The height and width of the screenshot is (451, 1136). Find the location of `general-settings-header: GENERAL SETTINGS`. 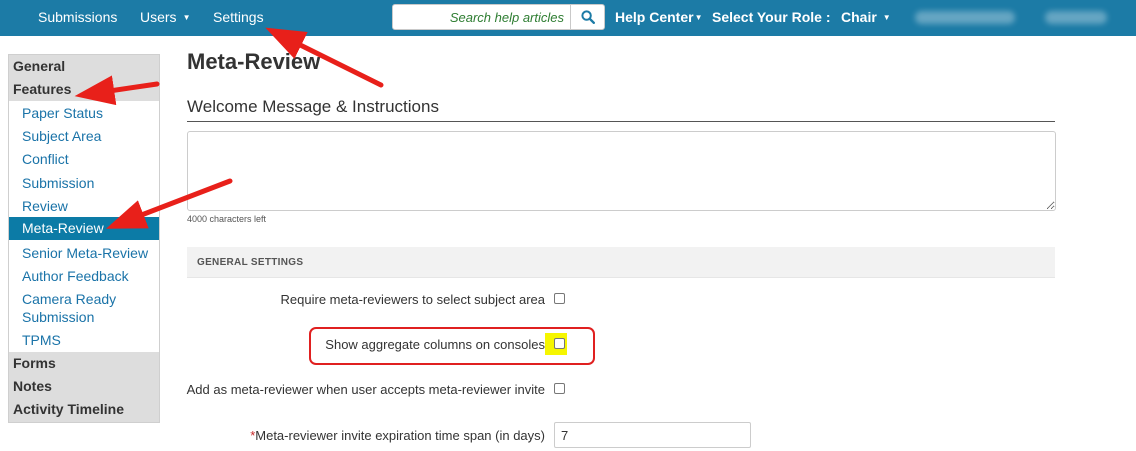

general-settings-header: GENERAL SETTINGS is located at coordinates (621, 262).